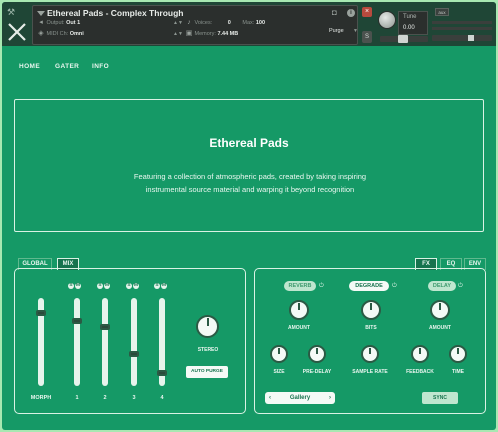  What do you see at coordinates (300, 286) in the screenshot?
I see `reverb-toggle: REVERB` at bounding box center [300, 286].